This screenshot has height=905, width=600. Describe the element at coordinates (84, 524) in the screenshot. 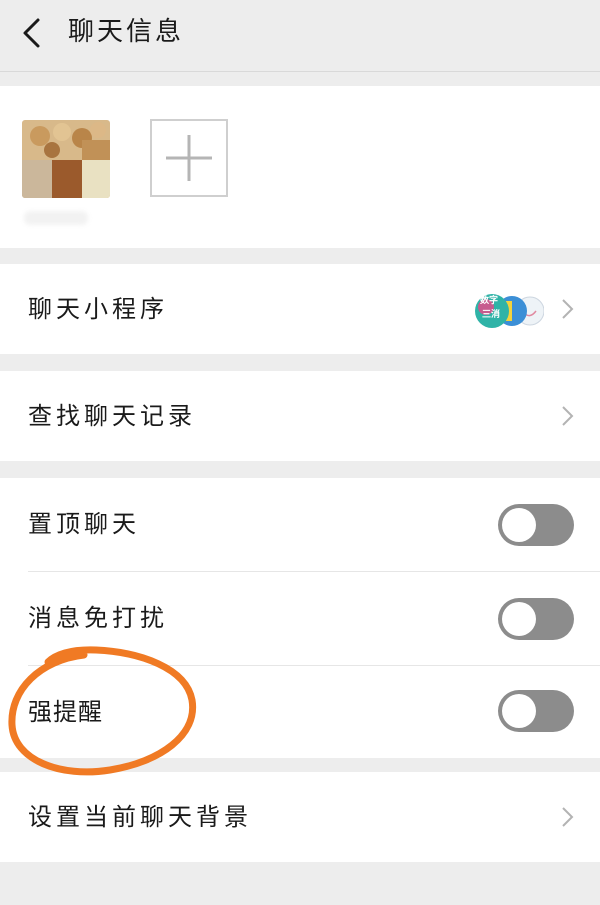

I see `pin-chat-label: 置顶聊天` at that location.